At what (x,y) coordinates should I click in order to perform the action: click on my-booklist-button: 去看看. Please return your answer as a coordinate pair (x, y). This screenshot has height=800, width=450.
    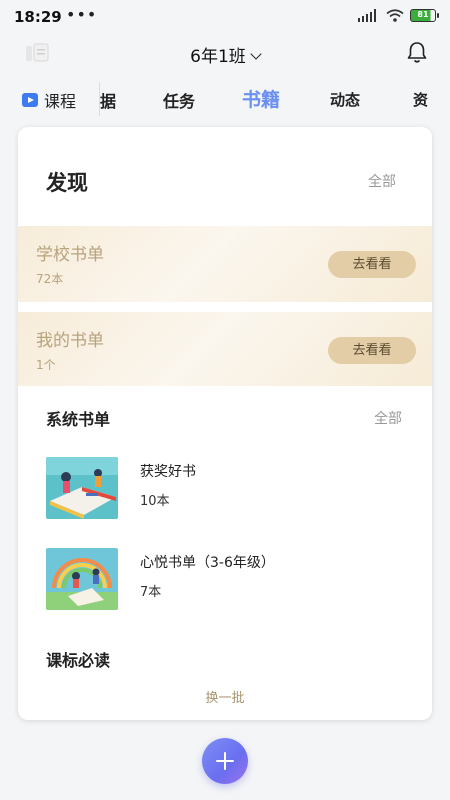
    Looking at the image, I should click on (372, 350).